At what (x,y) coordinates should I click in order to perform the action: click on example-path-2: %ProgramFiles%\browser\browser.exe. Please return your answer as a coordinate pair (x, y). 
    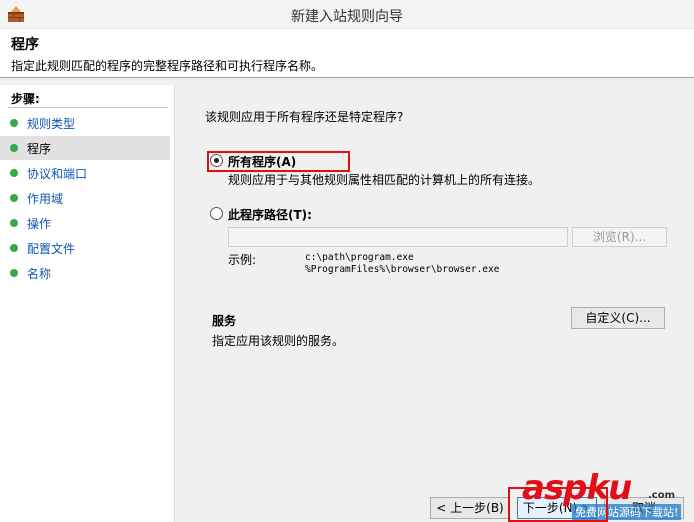
    Looking at the image, I should click on (402, 269).